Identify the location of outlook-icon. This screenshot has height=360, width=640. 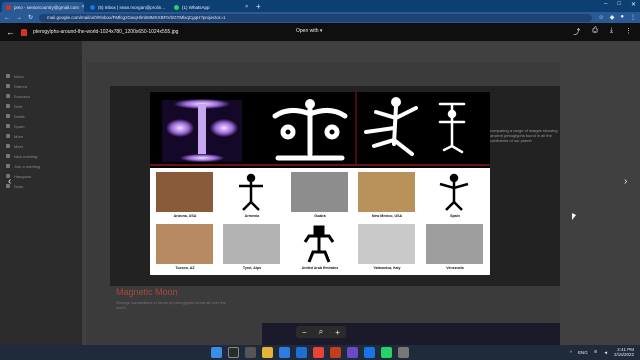
(369, 352).